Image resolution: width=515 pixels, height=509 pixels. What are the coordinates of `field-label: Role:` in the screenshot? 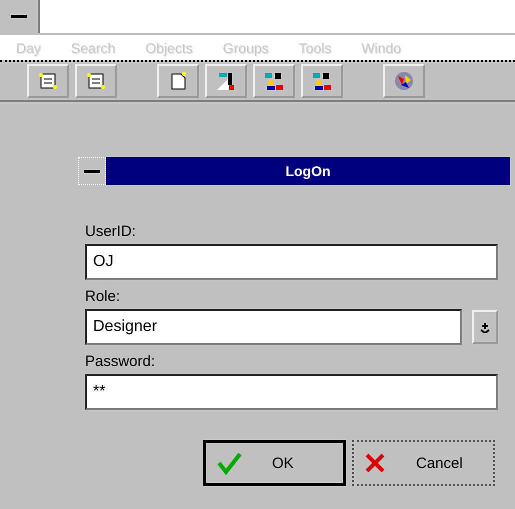 It's located at (103, 296).